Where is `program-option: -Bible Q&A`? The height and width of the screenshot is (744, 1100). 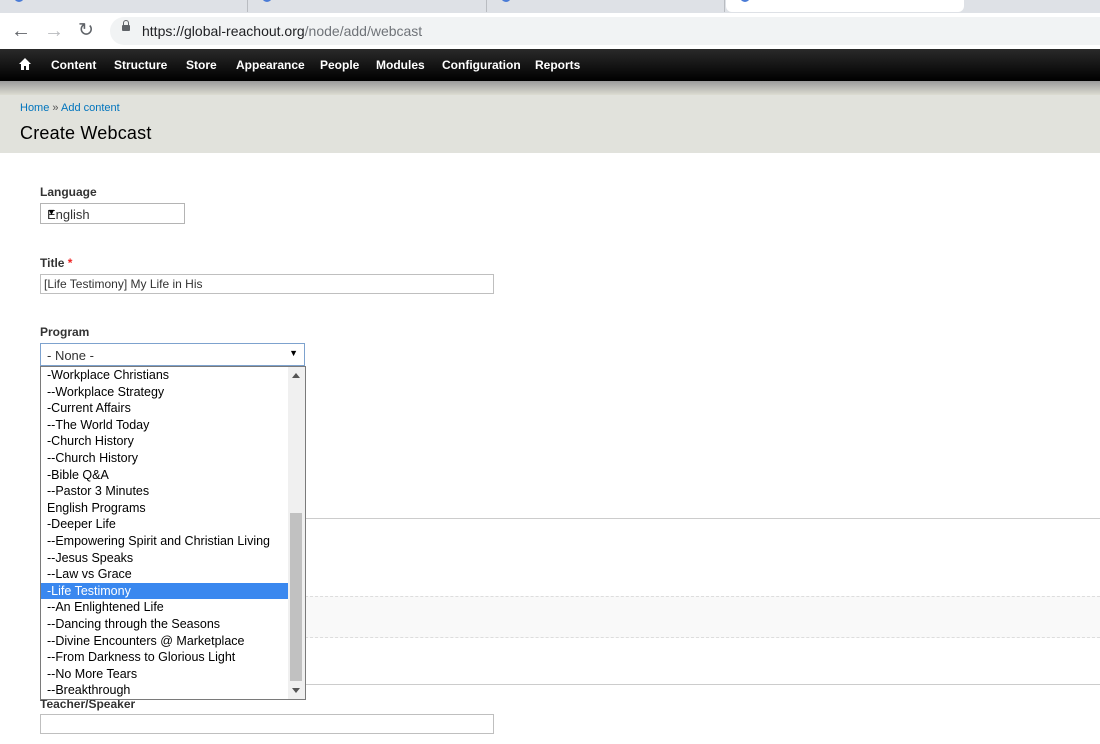 program-option: -Bible Q&A is located at coordinates (165, 475).